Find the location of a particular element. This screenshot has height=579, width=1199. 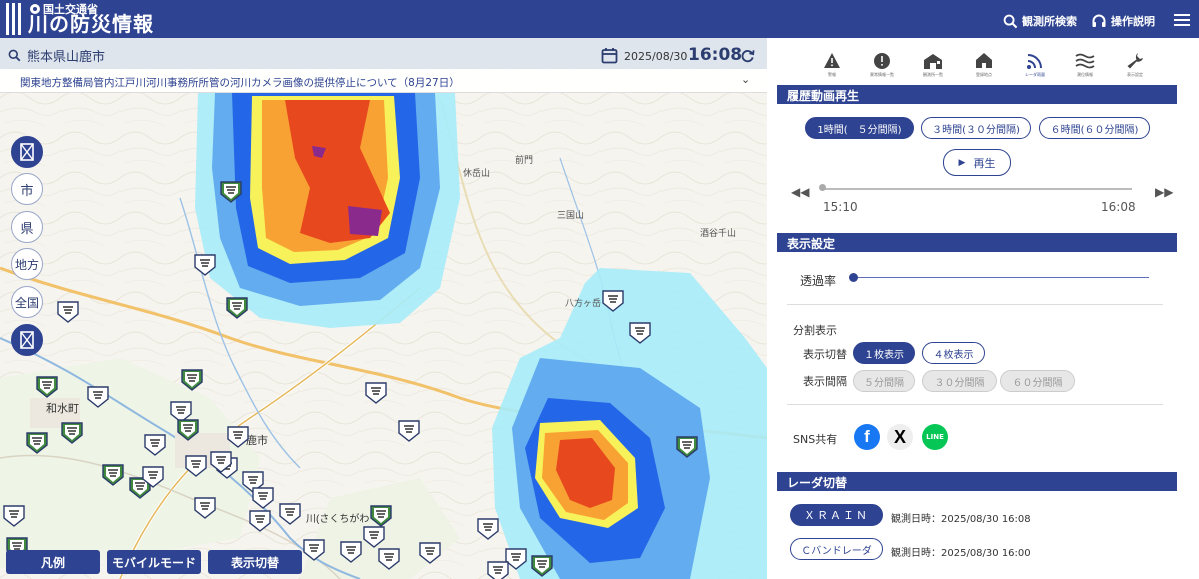

interval-1h-button: 1時間( ５分間隔) is located at coordinates (859, 128).